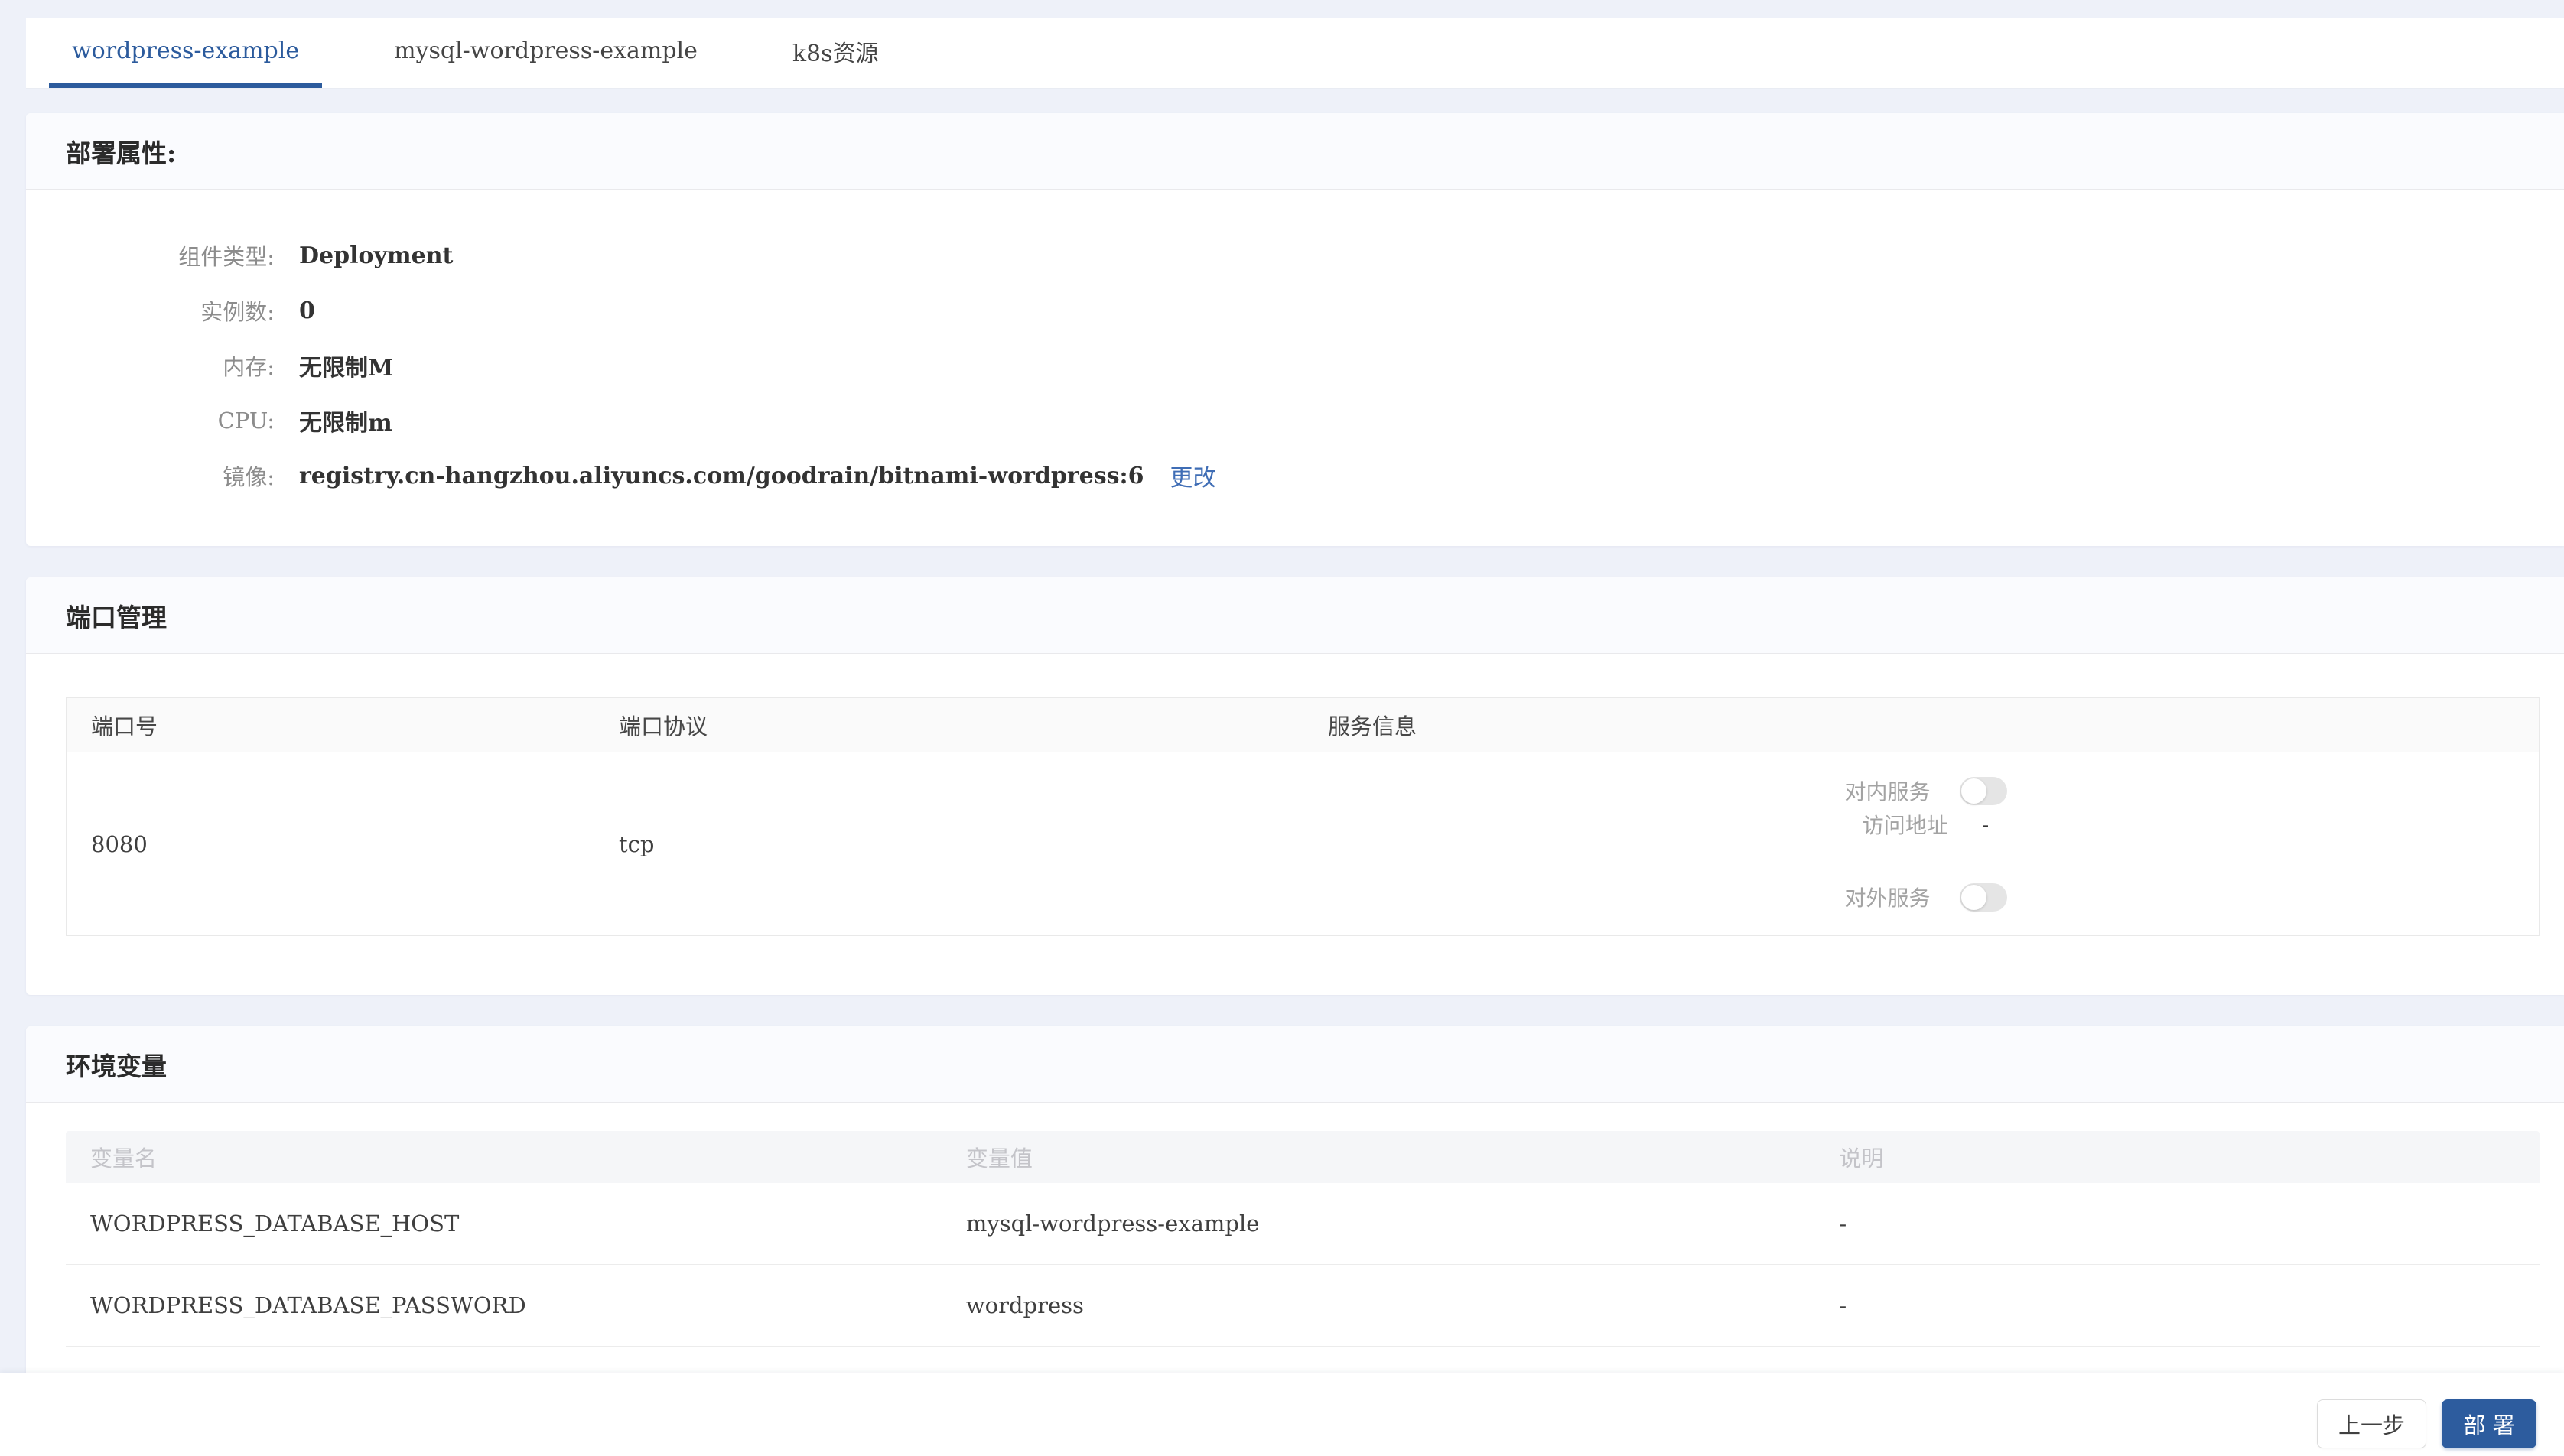 The width and height of the screenshot is (2564, 1456). What do you see at coordinates (1921, 843) in the screenshot?
I see `service-info-cell: 对内服务 访问地址 - 对外服务` at bounding box center [1921, 843].